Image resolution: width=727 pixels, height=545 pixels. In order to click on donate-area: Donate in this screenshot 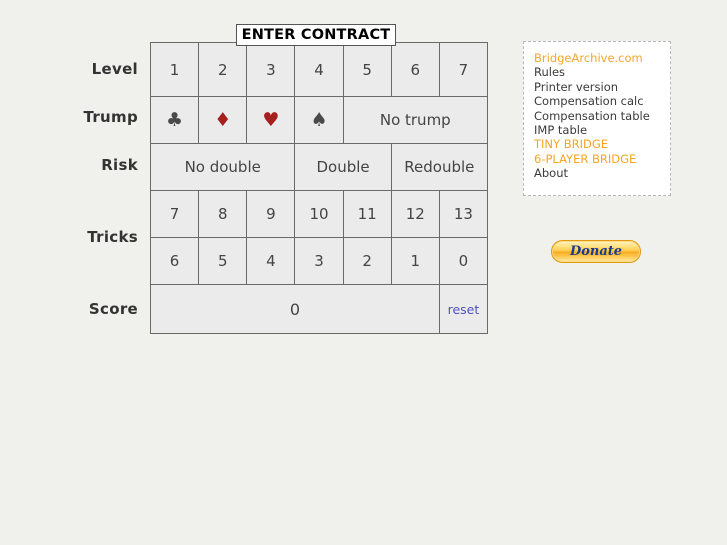, I will do `click(596, 251)`.